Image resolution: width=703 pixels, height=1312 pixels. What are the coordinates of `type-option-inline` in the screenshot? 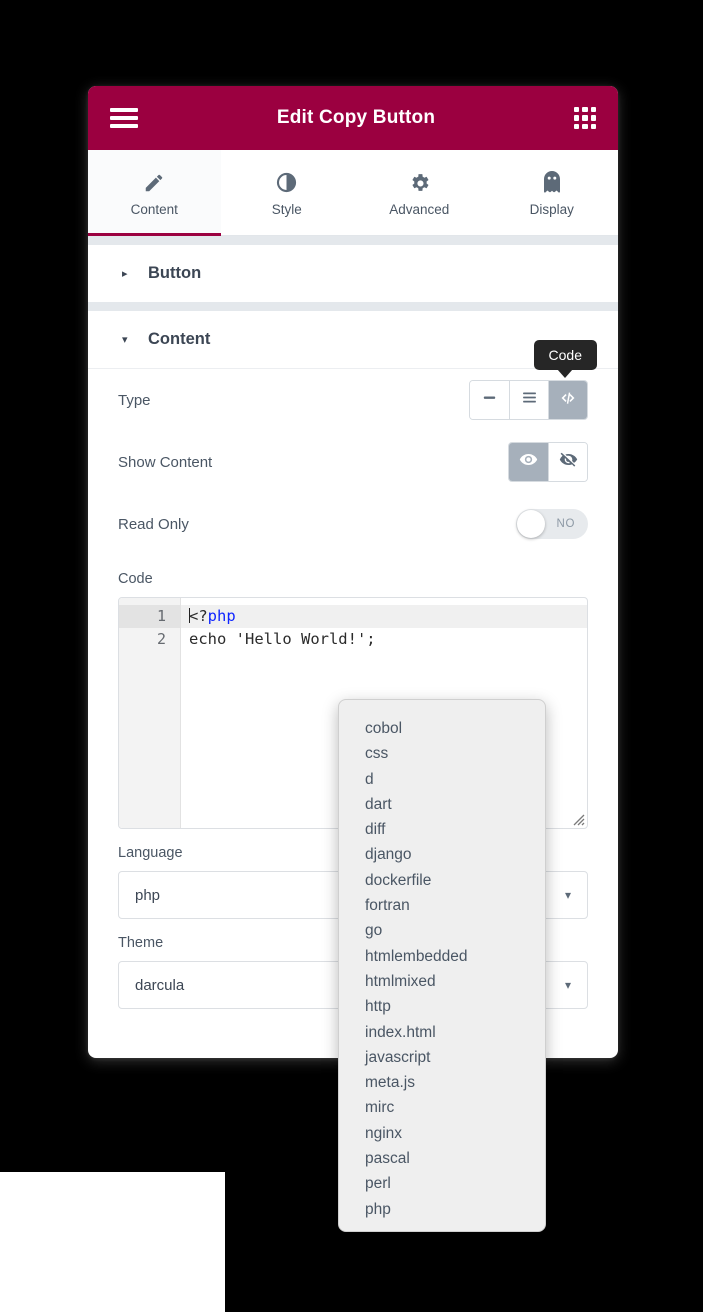 It's located at (489, 400).